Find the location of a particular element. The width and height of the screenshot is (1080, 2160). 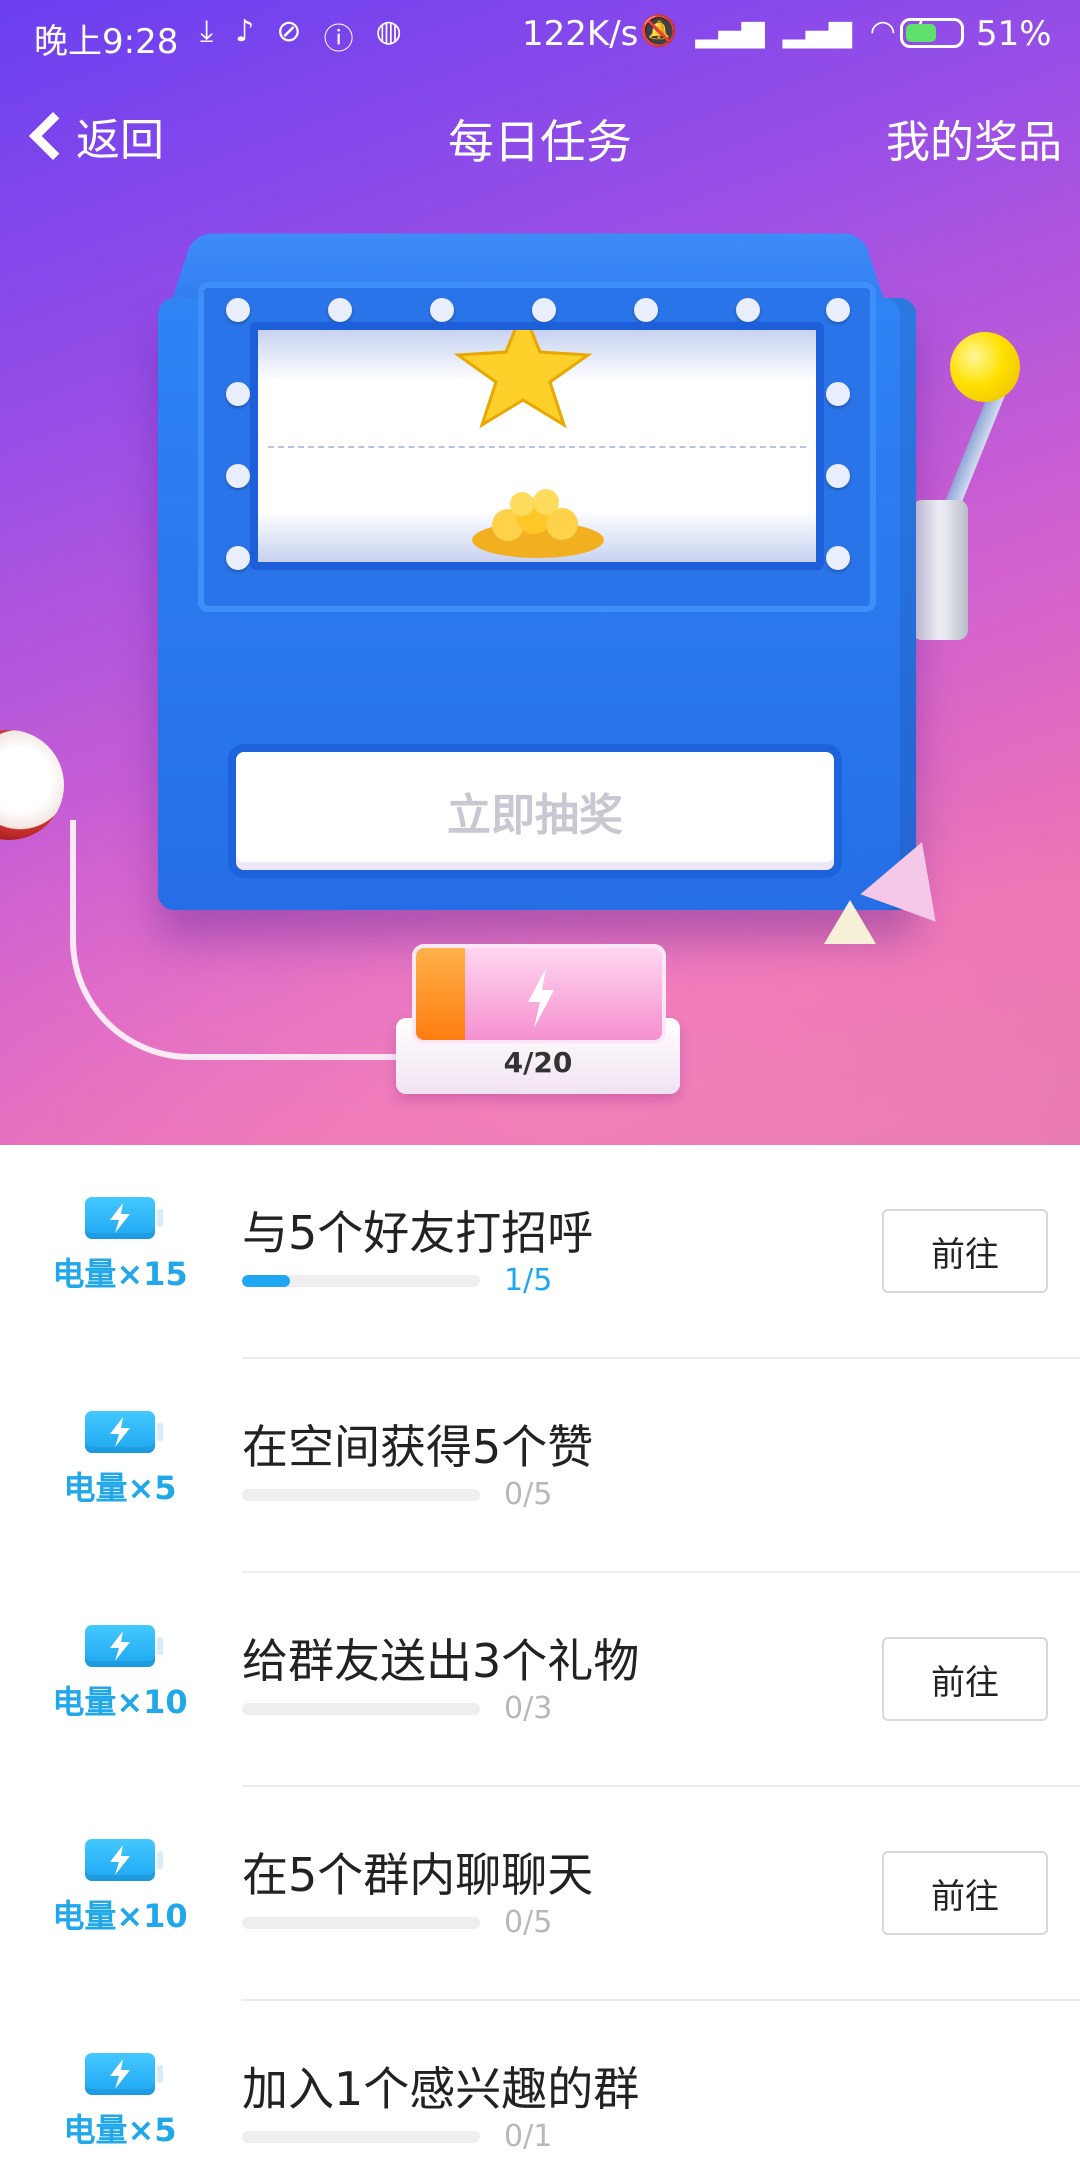

alert-icon: ⓘ is located at coordinates (338, 39).